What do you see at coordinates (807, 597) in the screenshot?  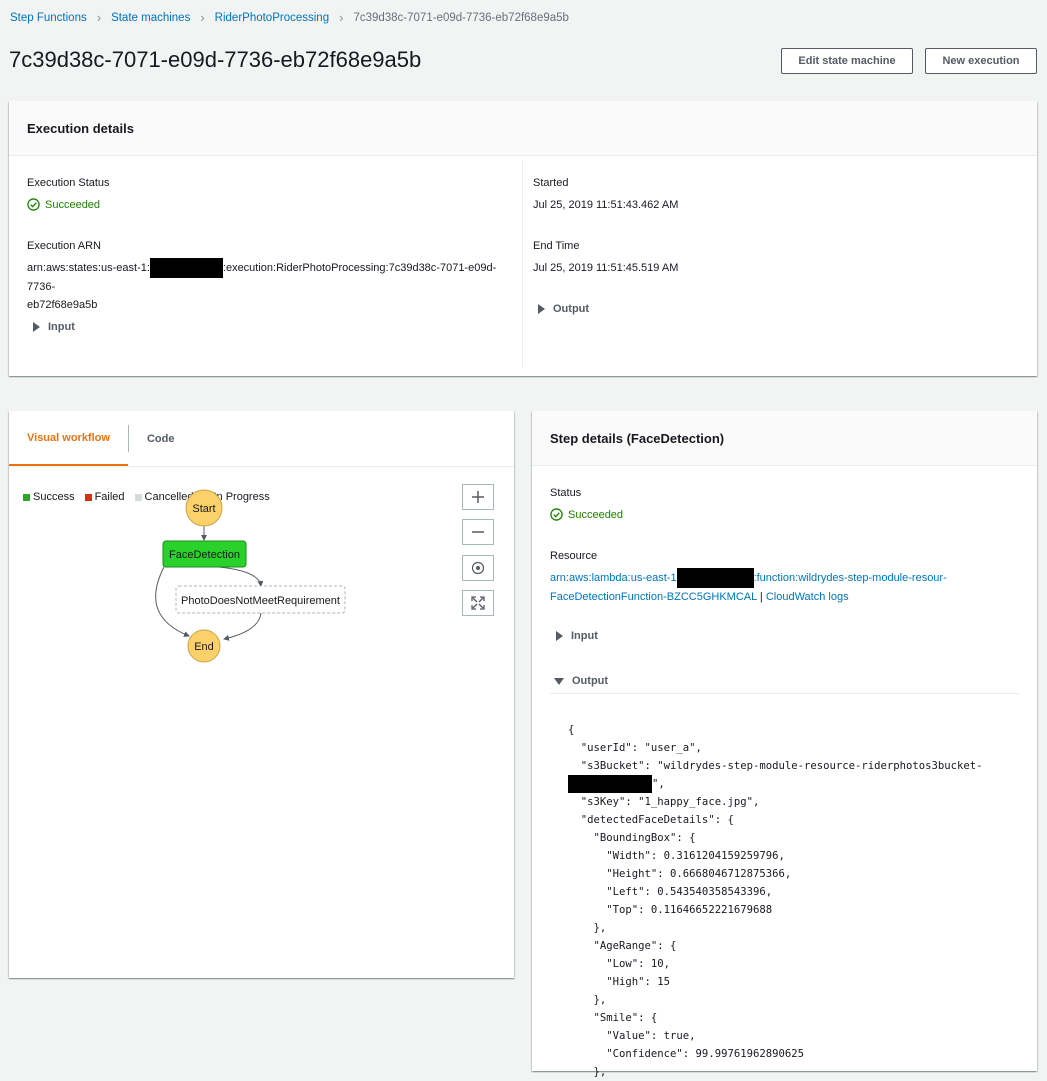 I see `cloudwatch-logs-link: CloudWatch logs` at bounding box center [807, 597].